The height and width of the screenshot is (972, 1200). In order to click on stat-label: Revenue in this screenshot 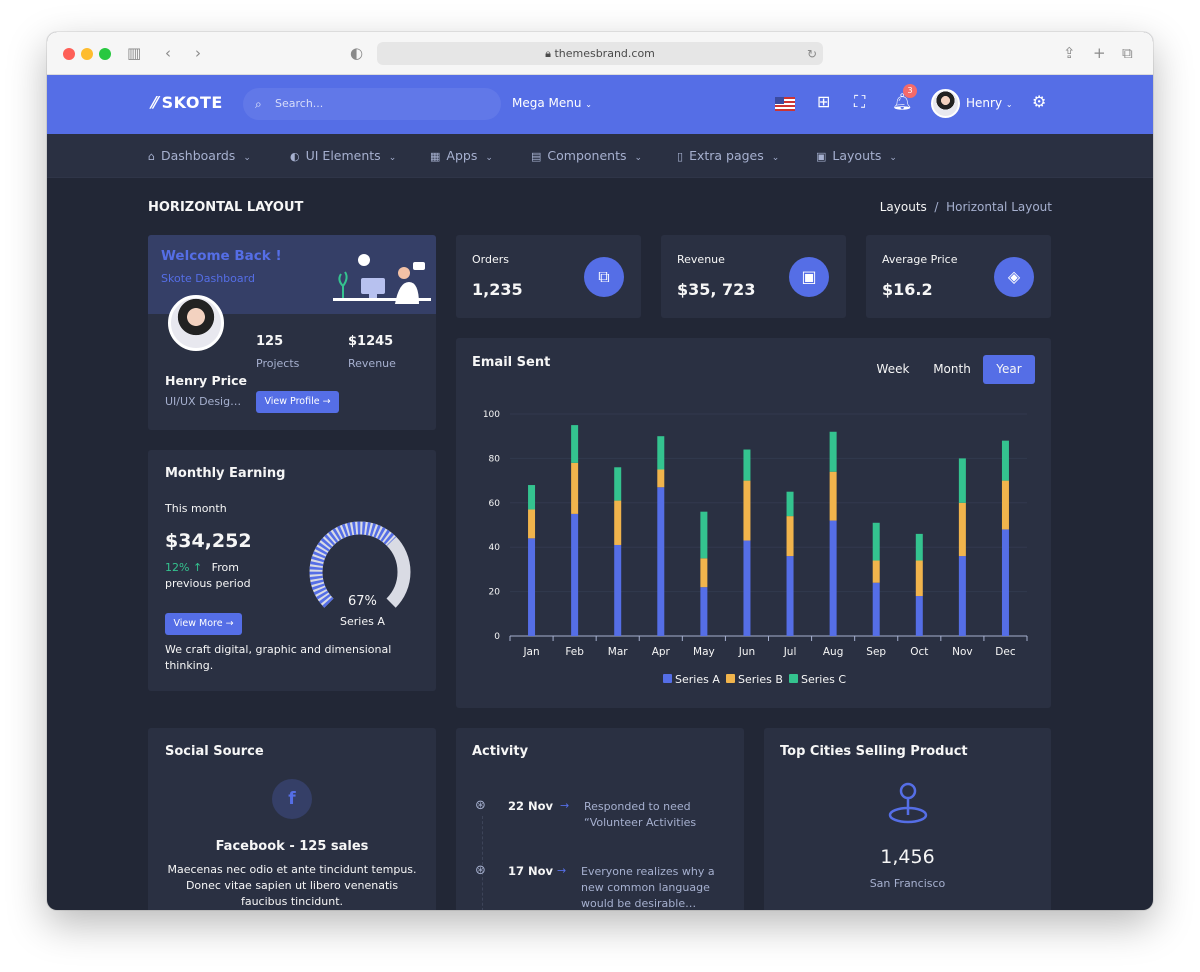, I will do `click(701, 259)`.